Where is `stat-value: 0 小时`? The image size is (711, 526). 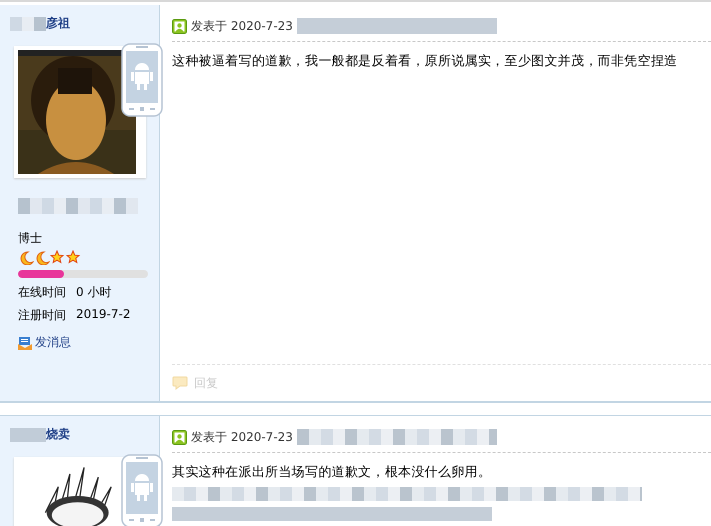
stat-value: 0 小时 is located at coordinates (94, 292).